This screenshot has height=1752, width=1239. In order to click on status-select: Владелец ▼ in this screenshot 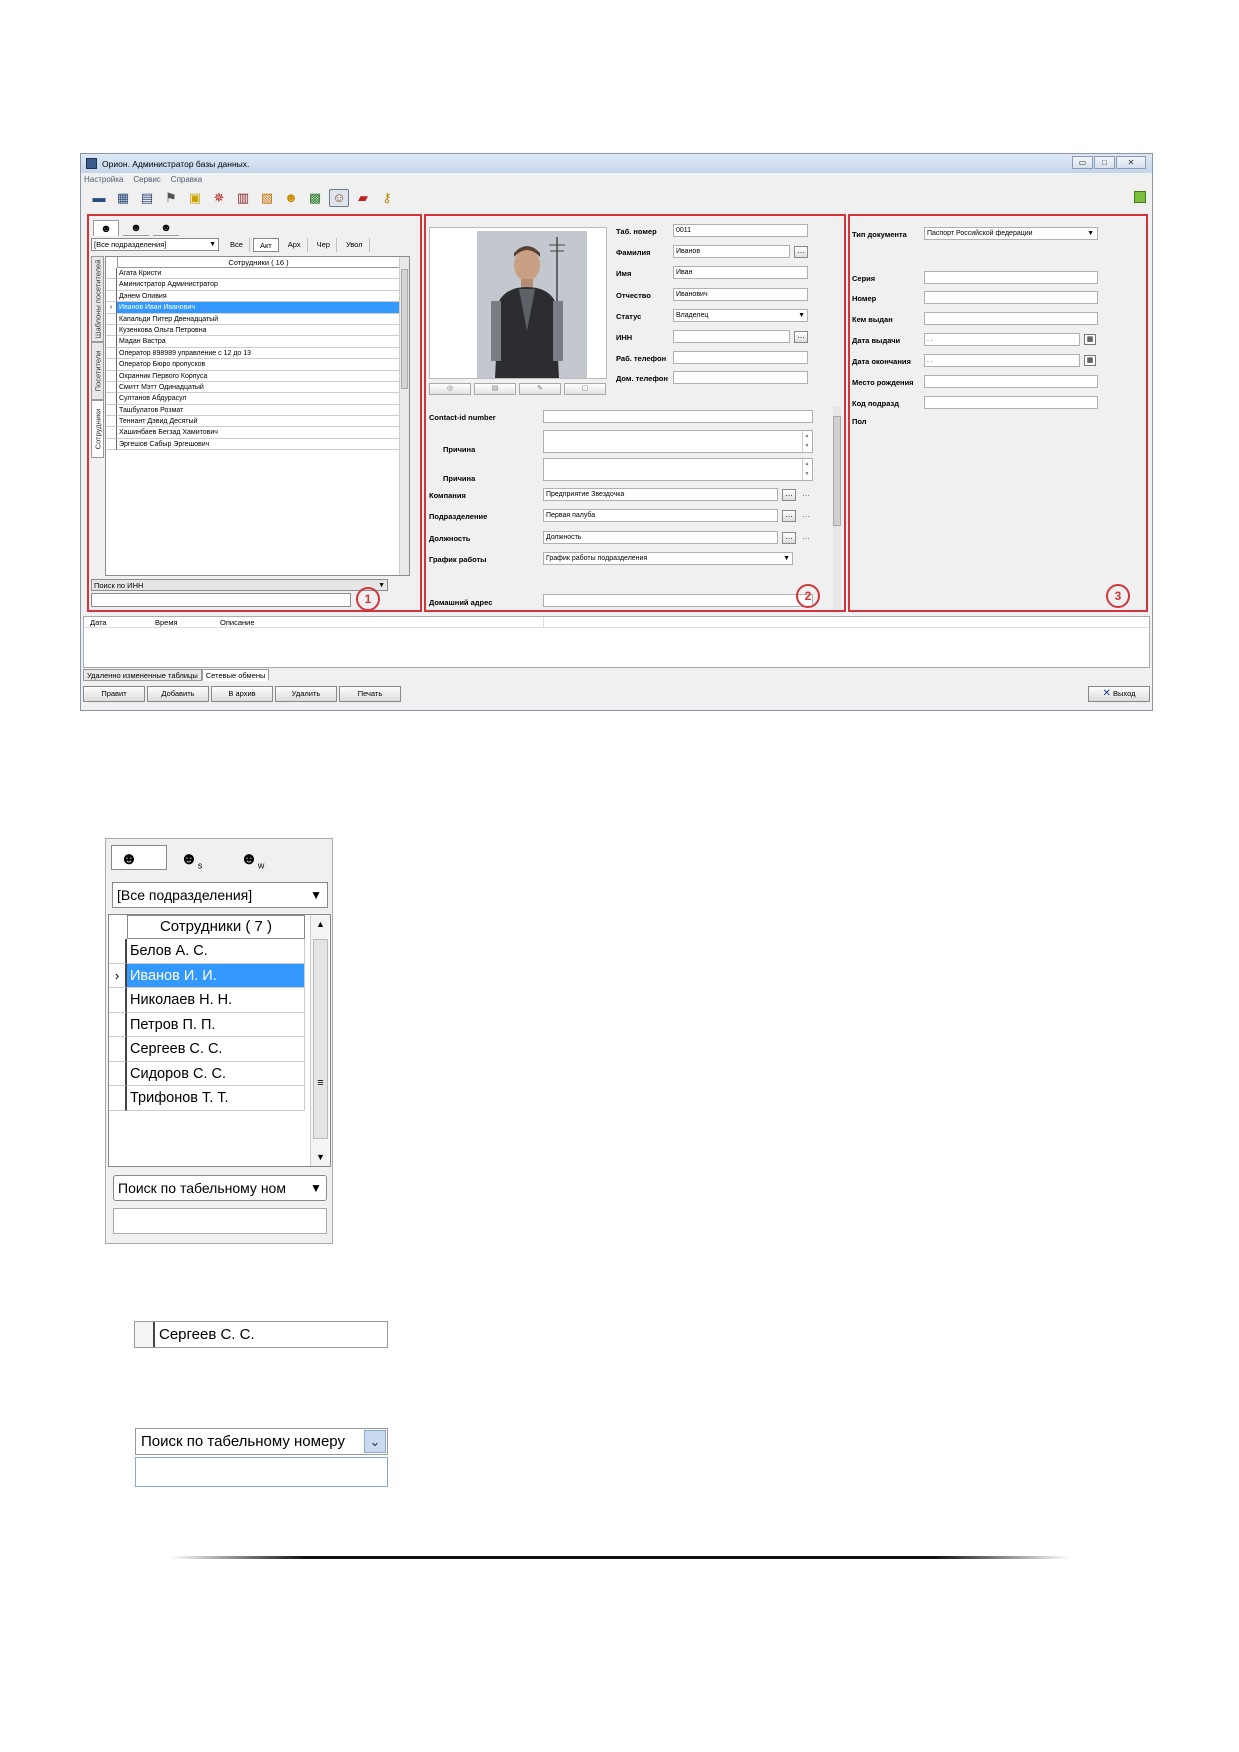, I will do `click(740, 315)`.